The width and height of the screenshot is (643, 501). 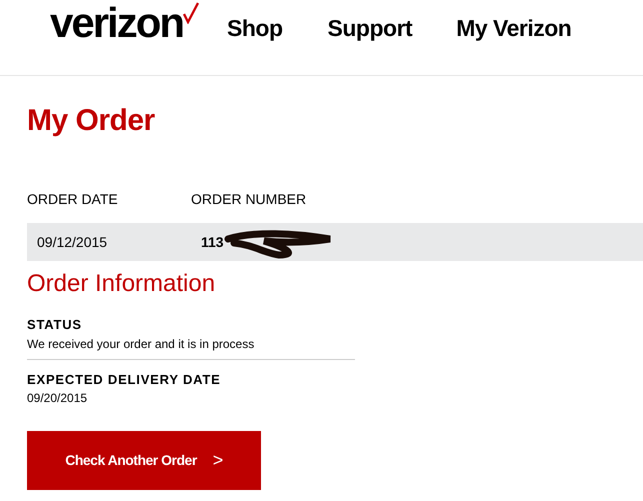 What do you see at coordinates (212, 242) in the screenshot?
I see `table-cell-text: 113` at bounding box center [212, 242].